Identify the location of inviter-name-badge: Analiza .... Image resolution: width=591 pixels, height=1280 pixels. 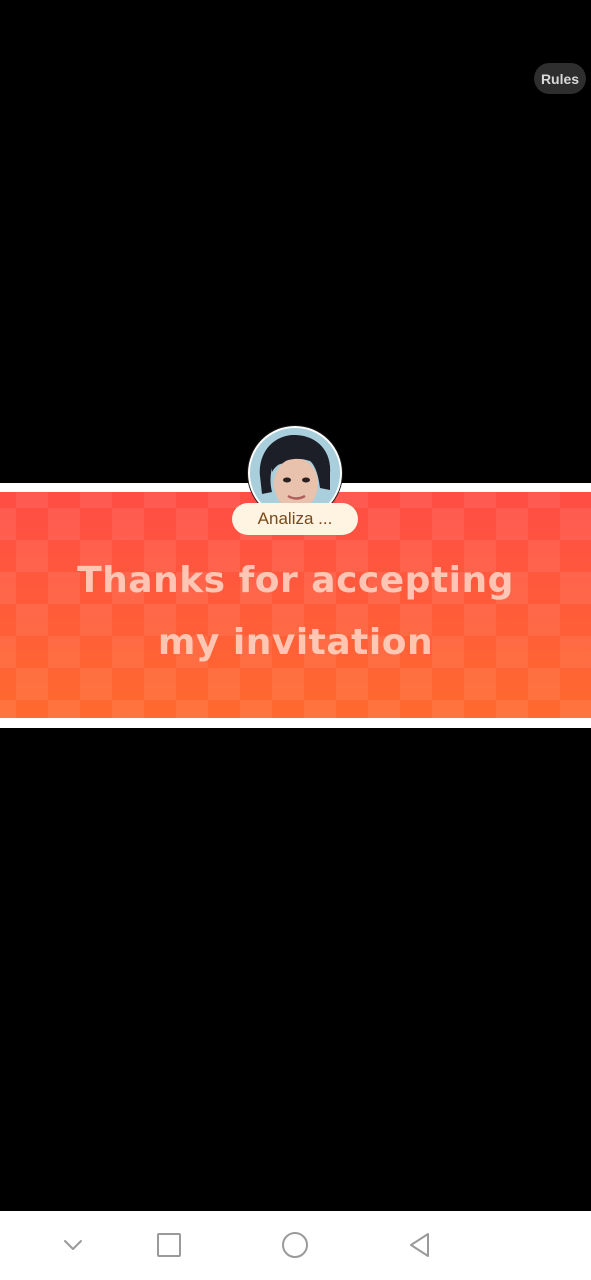
(295, 519).